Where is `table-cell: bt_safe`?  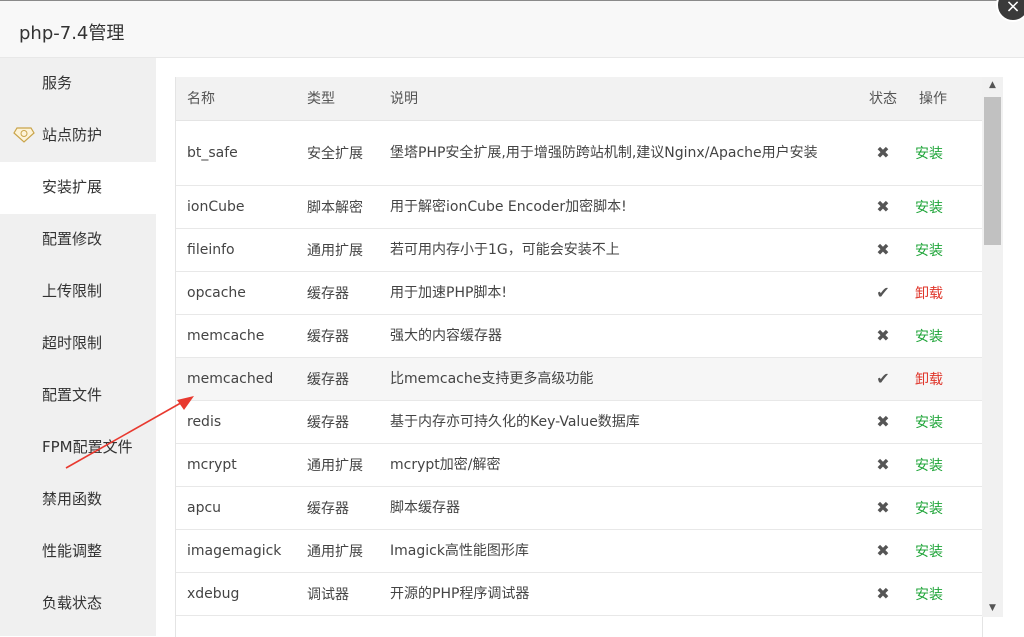 table-cell: bt_safe is located at coordinates (236, 153).